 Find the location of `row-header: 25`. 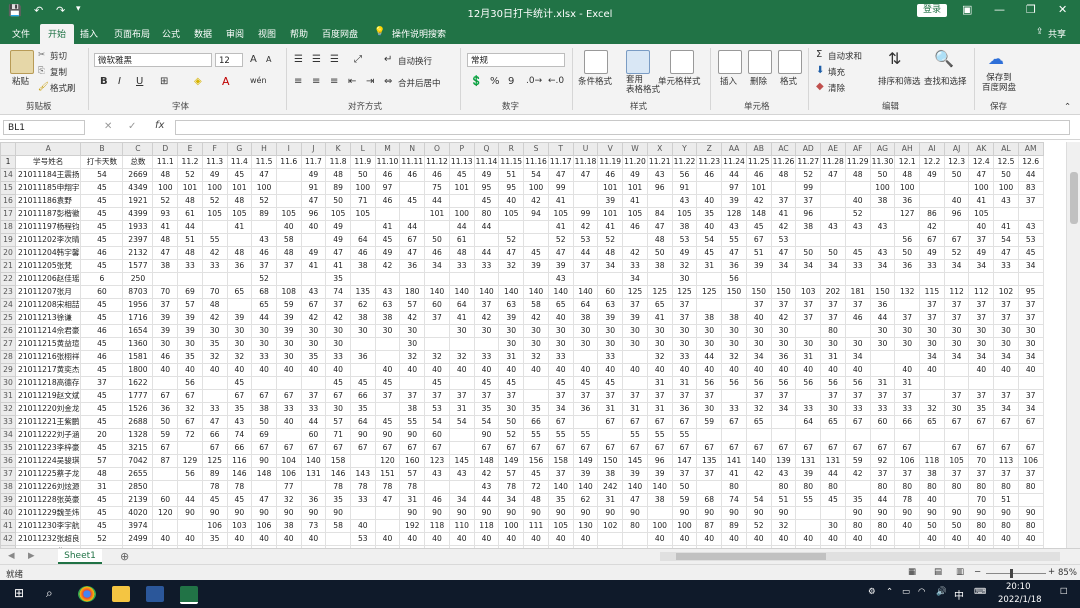

row-header: 25 is located at coordinates (8, 318).